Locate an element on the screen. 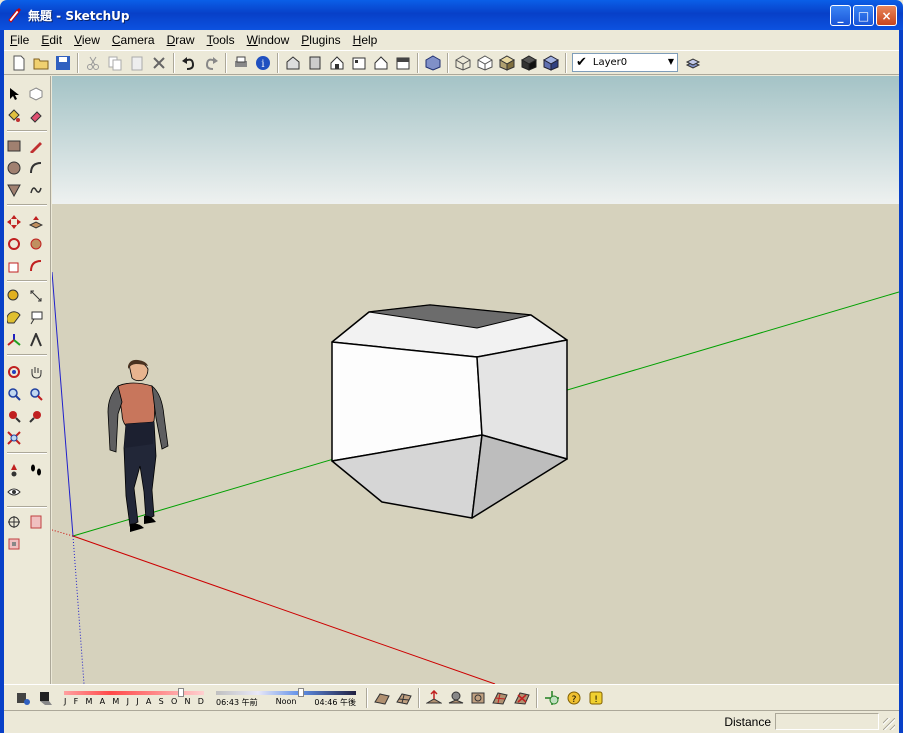 The width and height of the screenshot is (903, 733). protractor-tool is located at coordinates (14, 318).